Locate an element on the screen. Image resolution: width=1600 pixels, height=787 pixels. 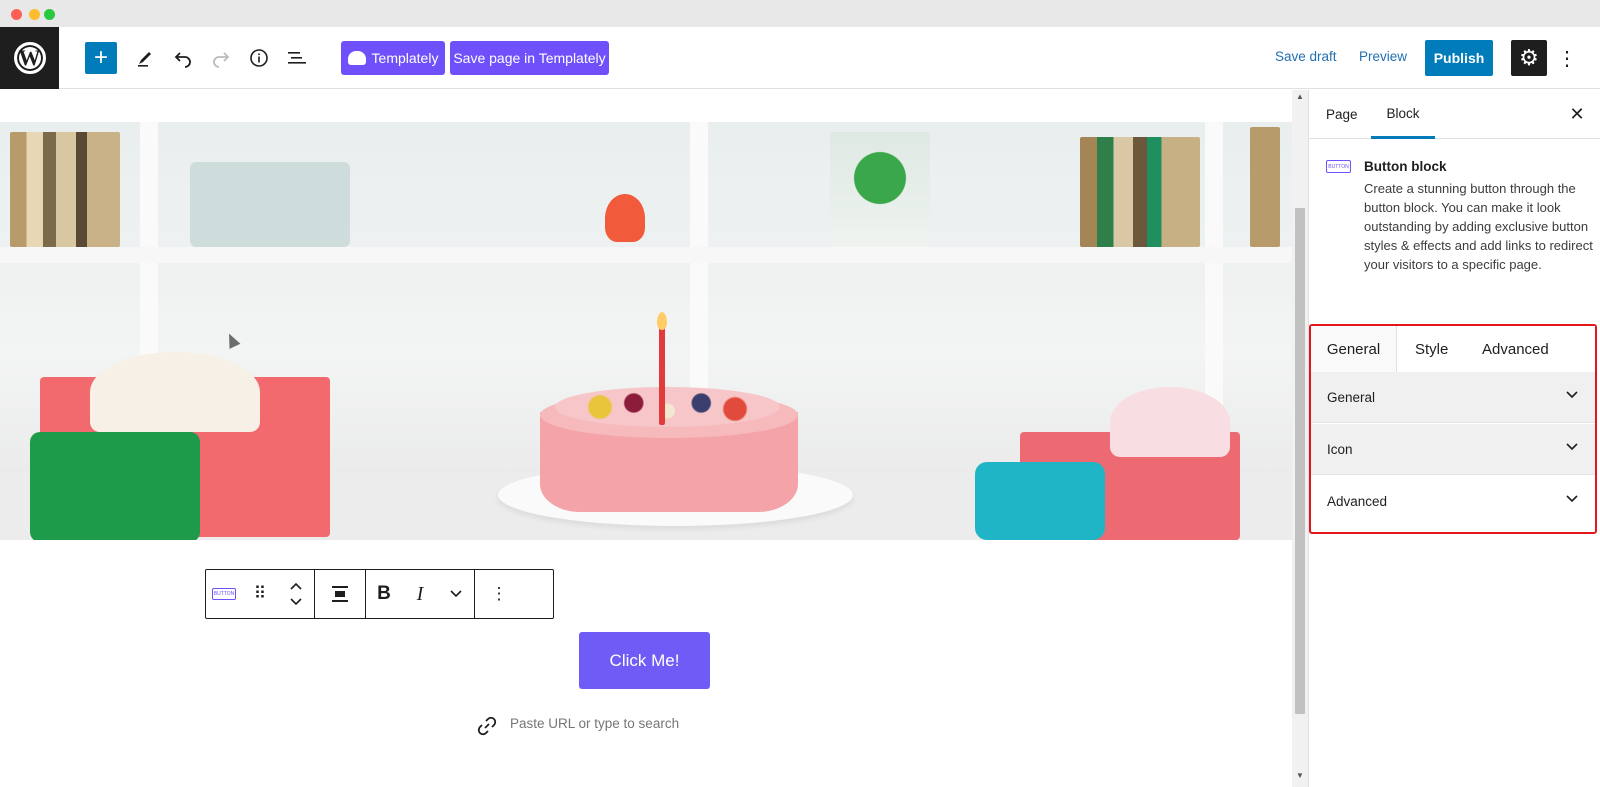
settings-button: ⚙ is located at coordinates (1529, 58).